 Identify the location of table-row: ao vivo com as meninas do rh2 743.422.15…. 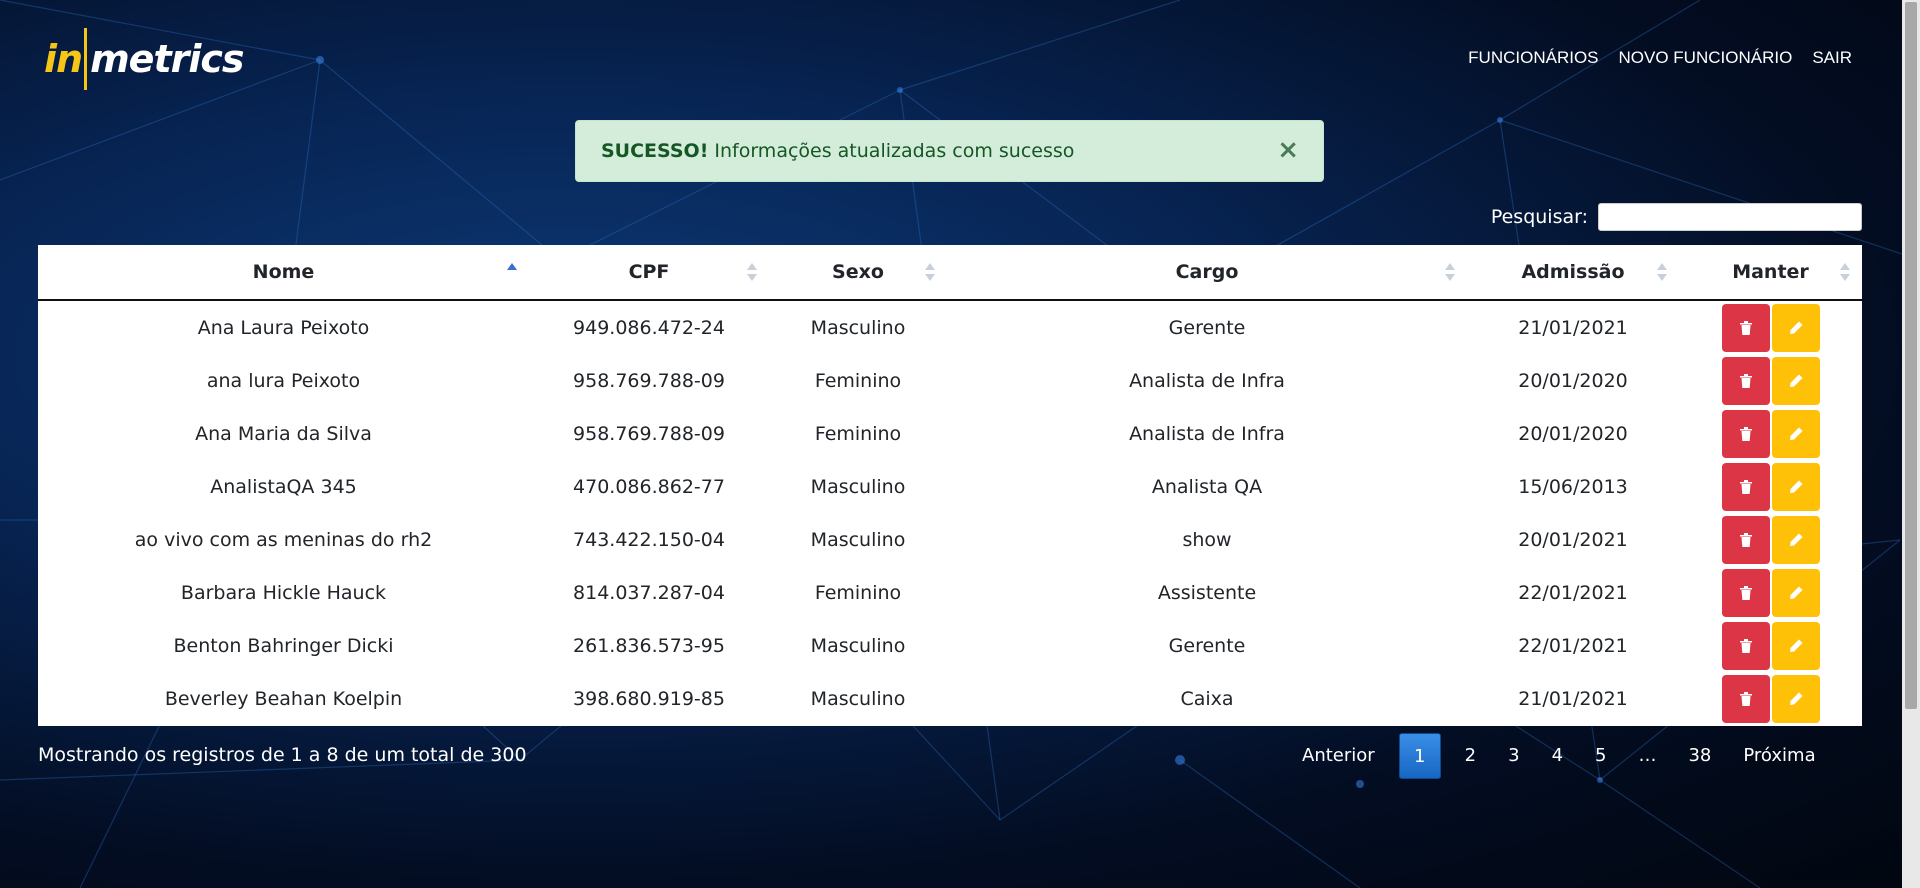
(950, 539).